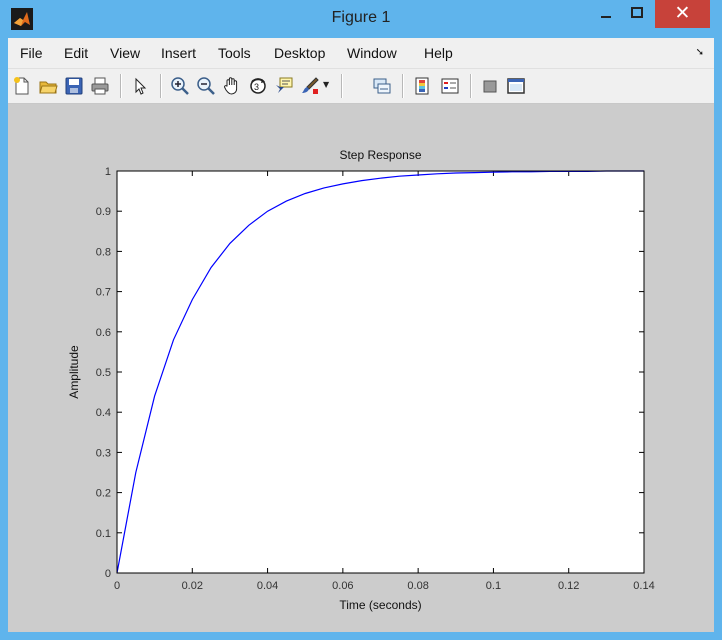  I want to click on figure-toolbar: 3 ▼, so click(361, 86).